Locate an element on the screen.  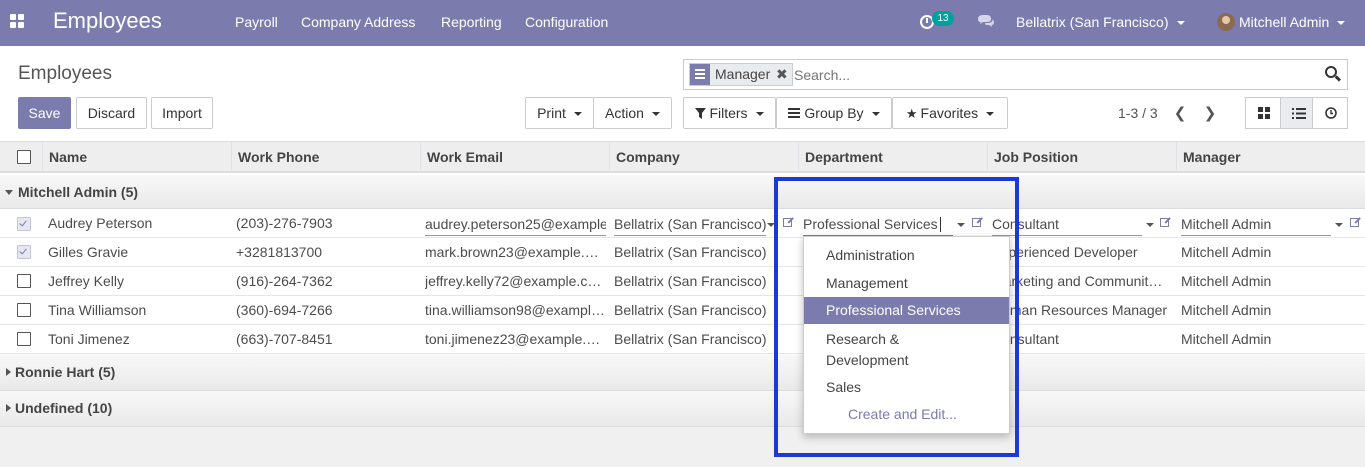
caret-right-icon is located at coordinates (8, 372).